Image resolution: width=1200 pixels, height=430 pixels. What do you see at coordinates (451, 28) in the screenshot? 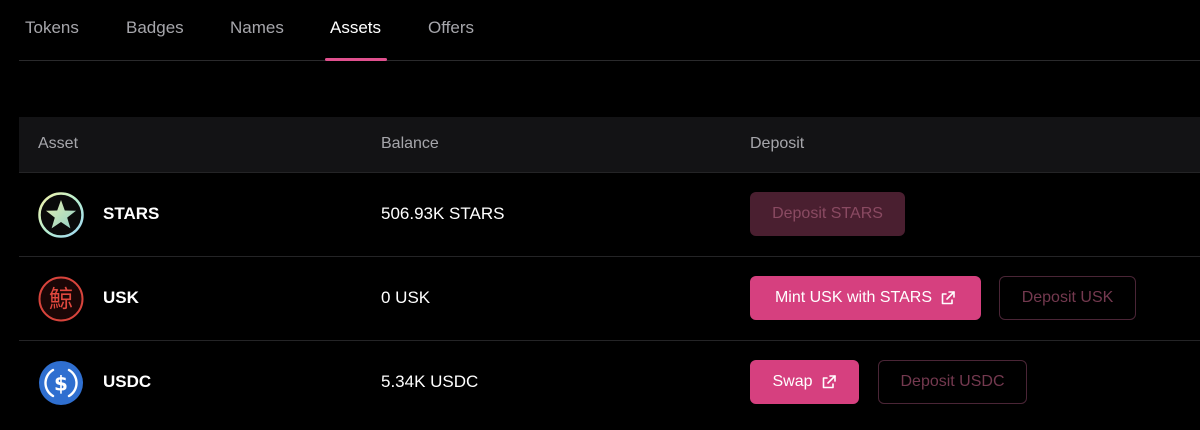
I see `tab-offers: Offers` at bounding box center [451, 28].